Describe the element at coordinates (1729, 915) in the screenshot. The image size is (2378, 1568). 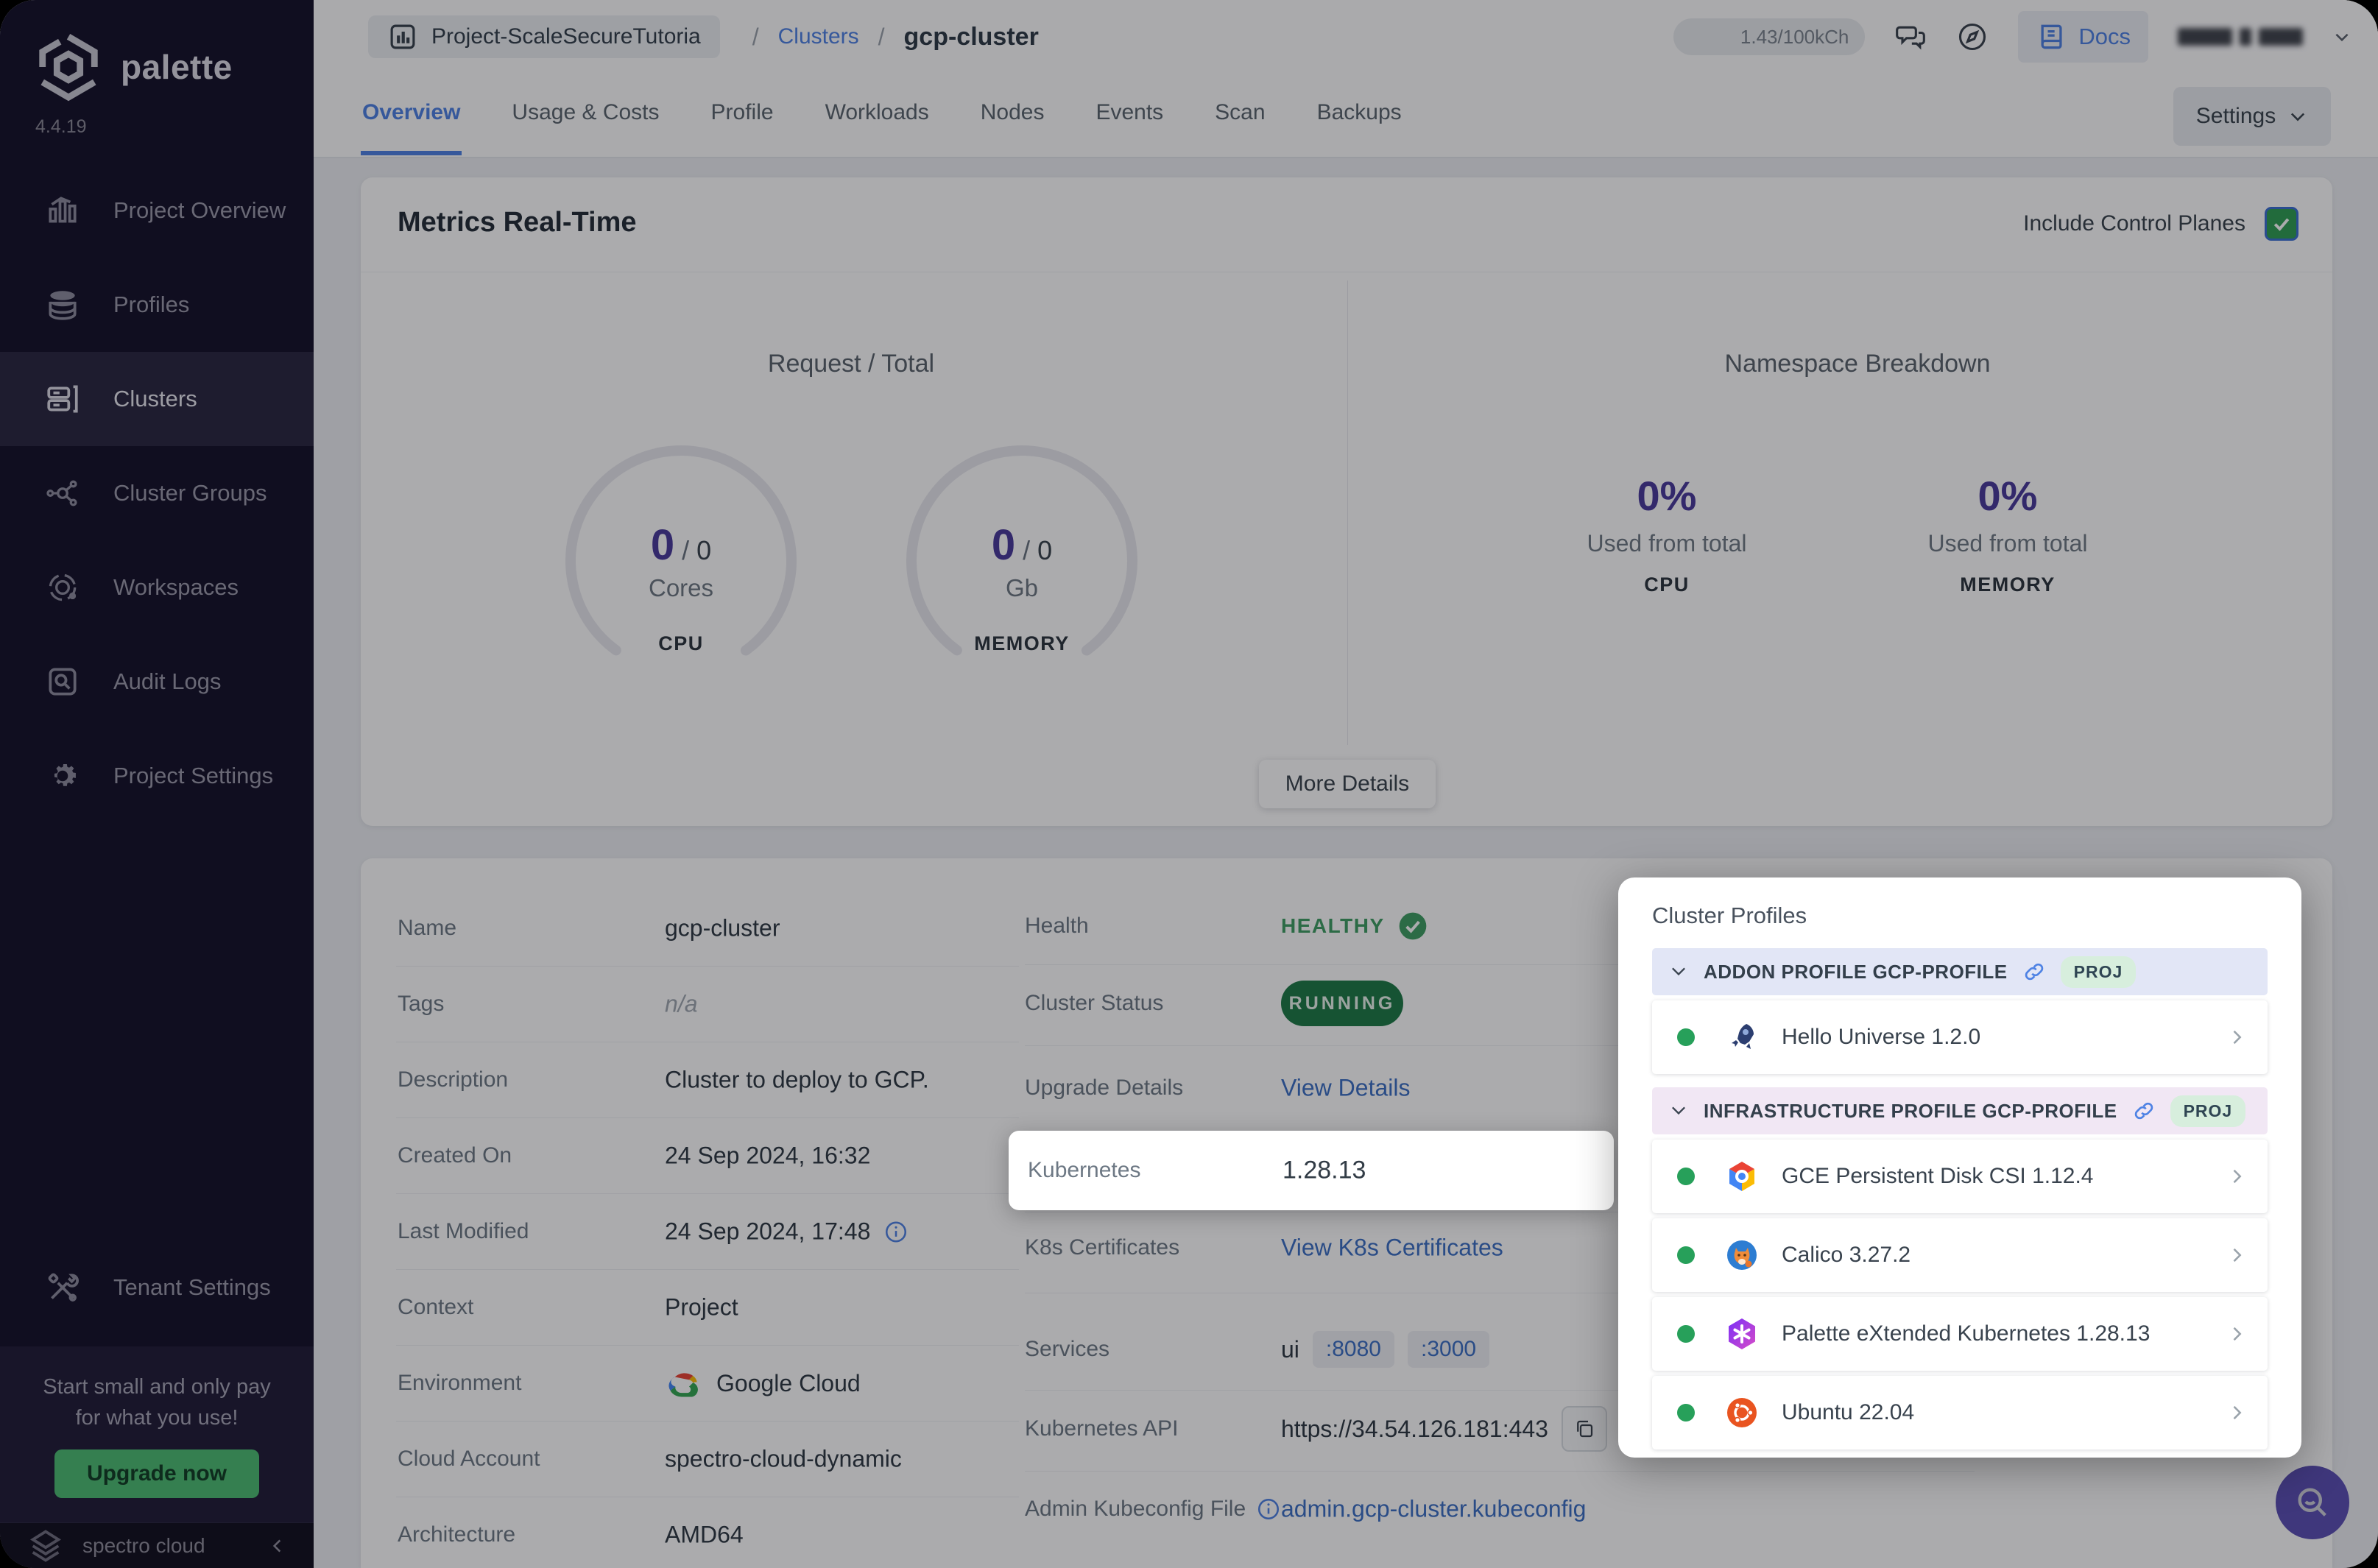
I see `popup-title: Cluster Profiles` at that location.